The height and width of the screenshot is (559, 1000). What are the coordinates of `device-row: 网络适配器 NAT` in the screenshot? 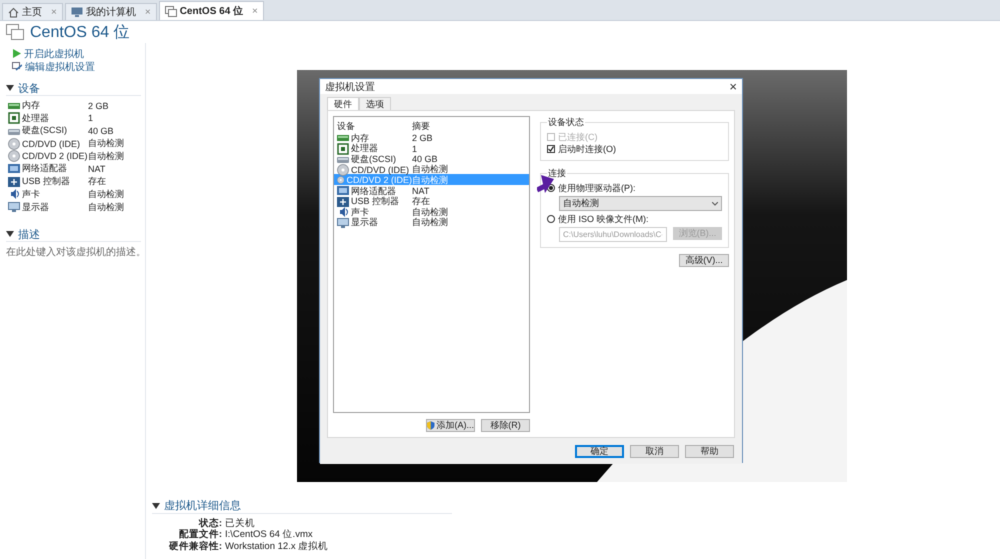 It's located at (431, 190).